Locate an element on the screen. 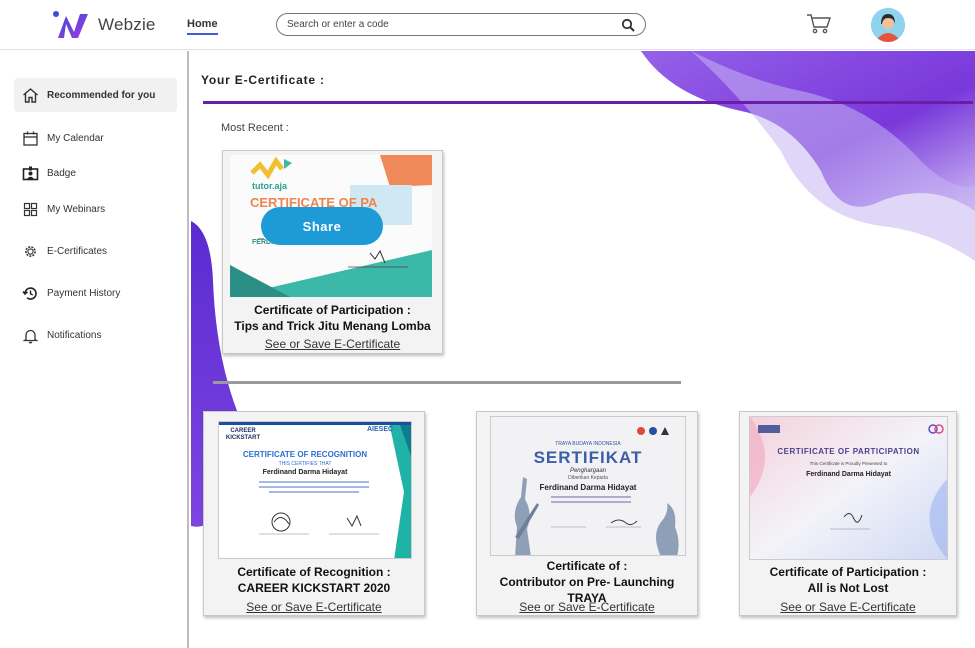 Image resolution: width=975 pixels, height=648 pixels. certificate-heading: CERTIFICATE OF RECOGNITION is located at coordinates (305, 454).